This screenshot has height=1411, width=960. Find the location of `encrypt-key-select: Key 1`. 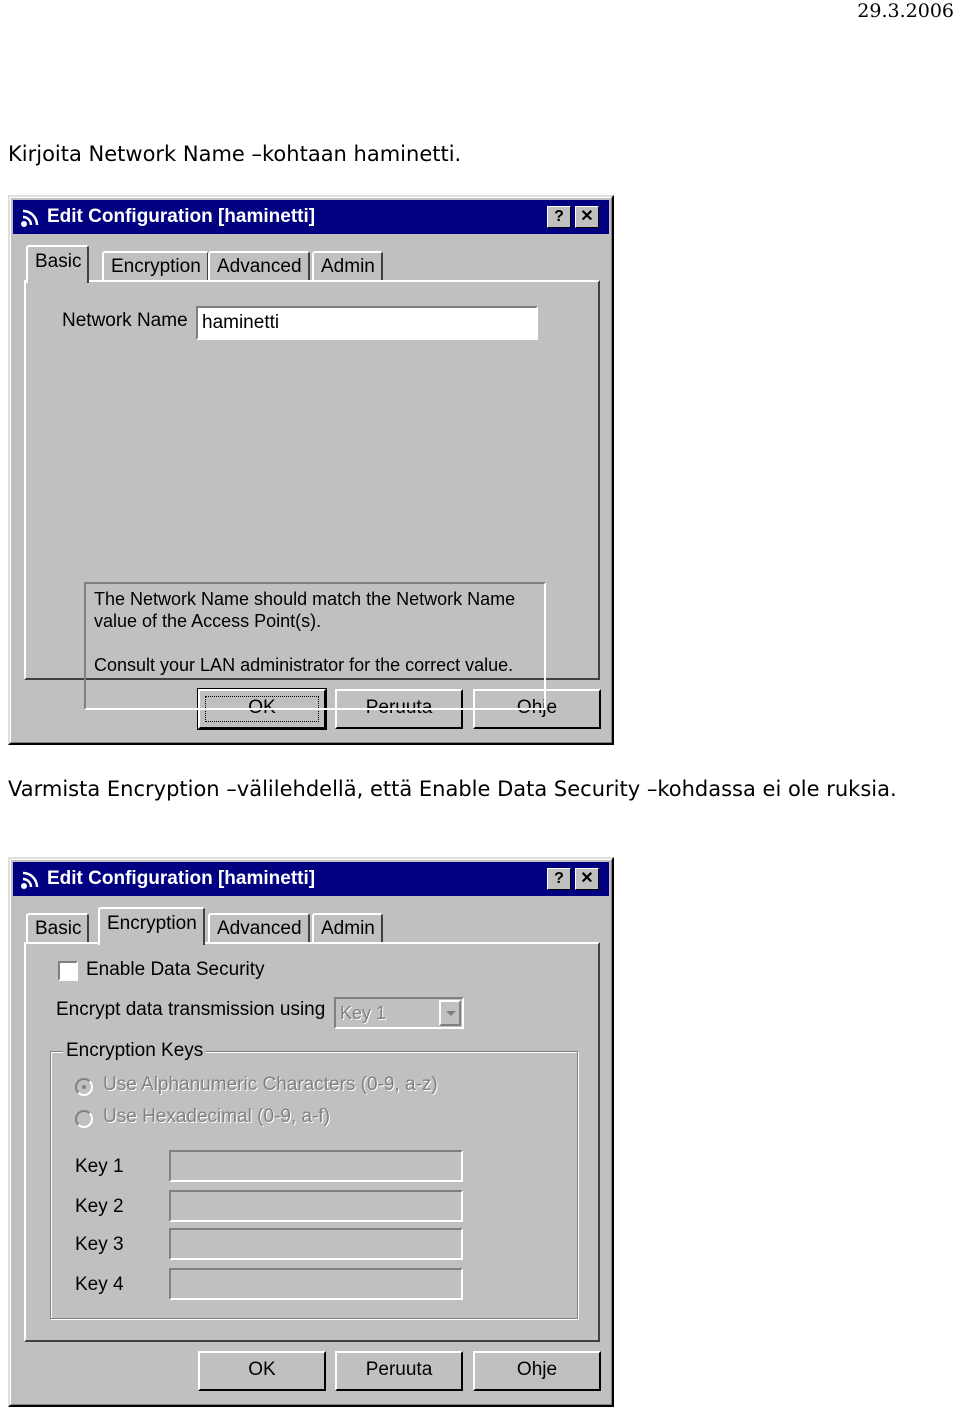

encrypt-key-select: Key 1 is located at coordinates (399, 1013).